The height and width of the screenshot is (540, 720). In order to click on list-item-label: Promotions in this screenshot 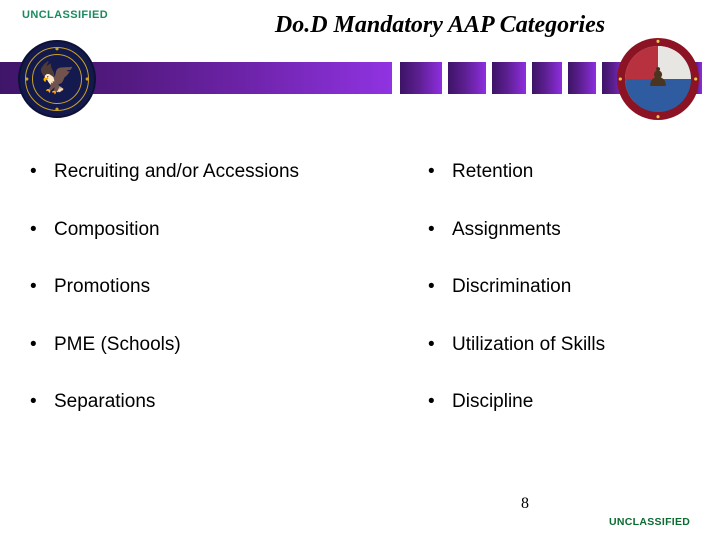, I will do `click(102, 286)`.